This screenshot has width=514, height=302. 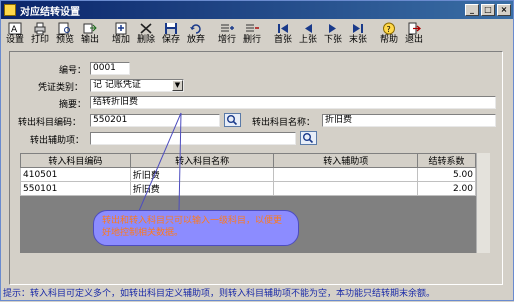 What do you see at coordinates (177, 85) in the screenshot?
I see `chevron-down-icon: ▼` at bounding box center [177, 85].